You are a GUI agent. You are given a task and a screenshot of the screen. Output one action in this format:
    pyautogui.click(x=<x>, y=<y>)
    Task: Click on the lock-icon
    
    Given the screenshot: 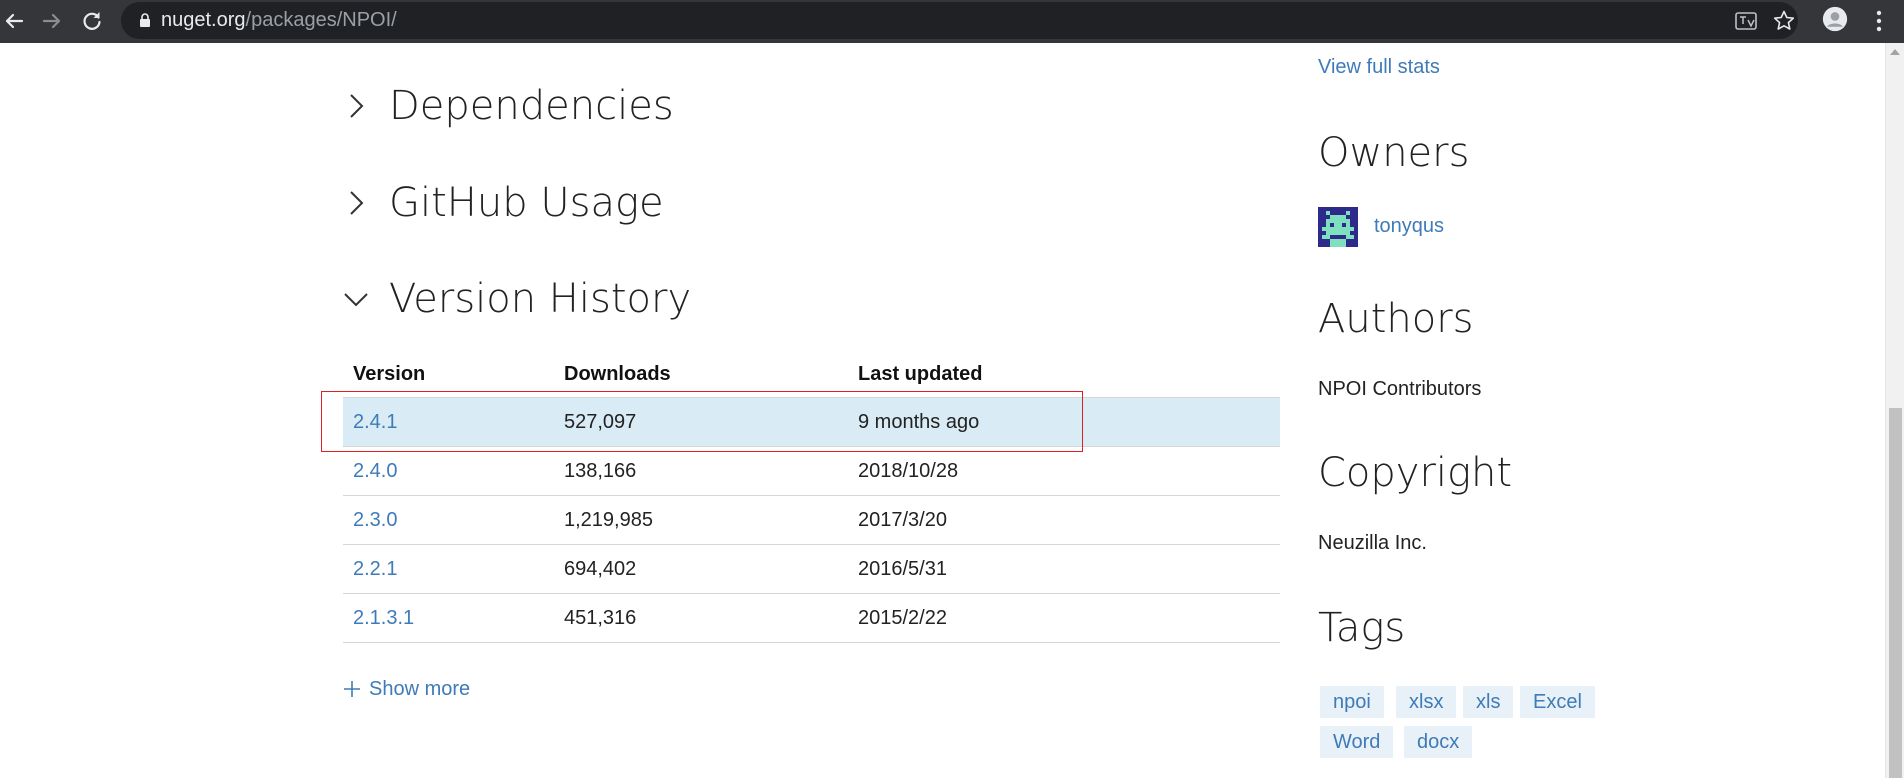 What is the action you would take?
    pyautogui.click(x=145, y=20)
    